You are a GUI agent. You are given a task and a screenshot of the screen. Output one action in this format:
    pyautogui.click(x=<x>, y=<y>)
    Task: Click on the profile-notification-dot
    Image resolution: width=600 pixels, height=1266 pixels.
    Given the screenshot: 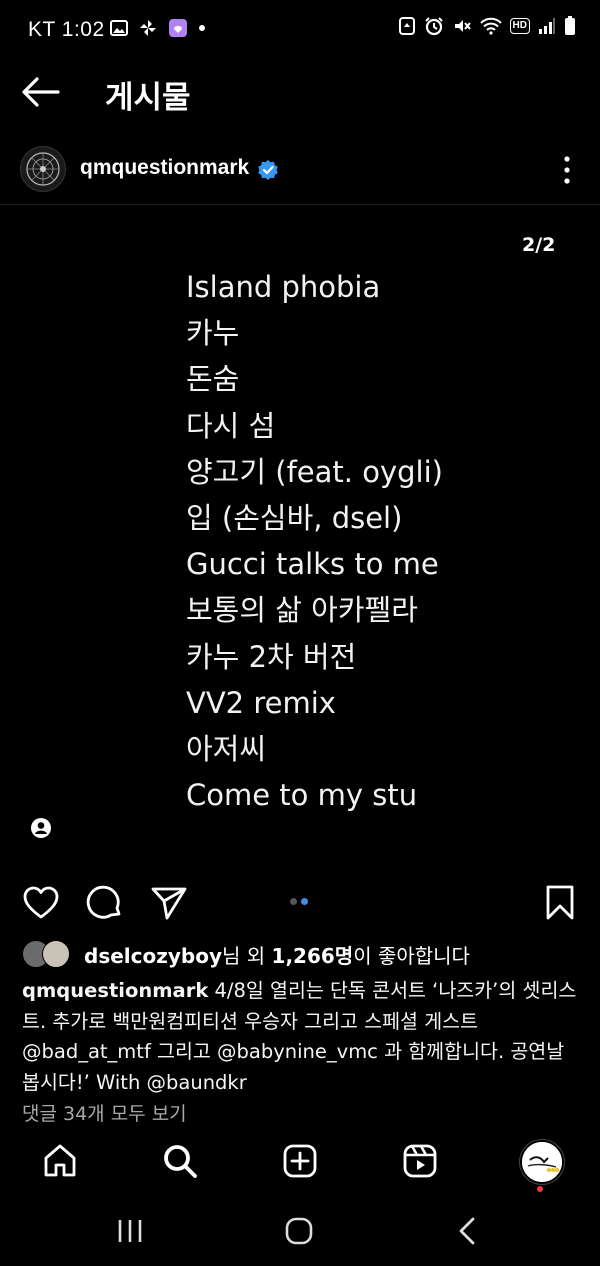 What is the action you would take?
    pyautogui.click(x=540, y=1189)
    